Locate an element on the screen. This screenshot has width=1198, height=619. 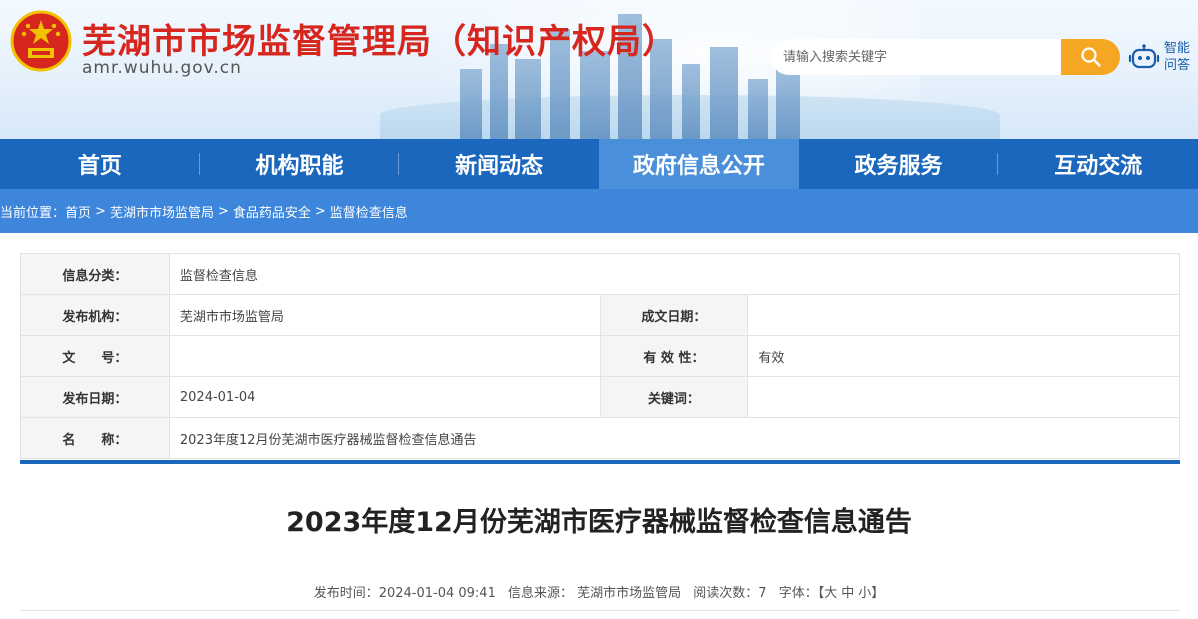
nav-item-news: 新闻动态 is located at coordinates (499, 164).